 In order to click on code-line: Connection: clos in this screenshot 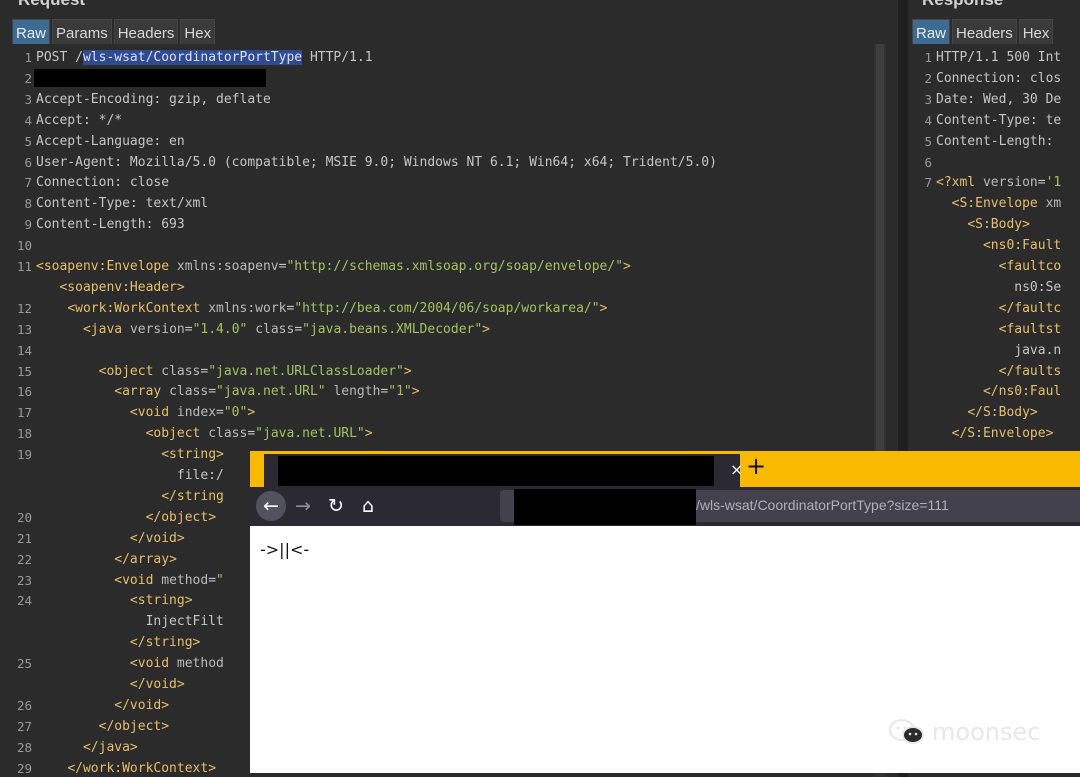, I will do `click(999, 78)`.